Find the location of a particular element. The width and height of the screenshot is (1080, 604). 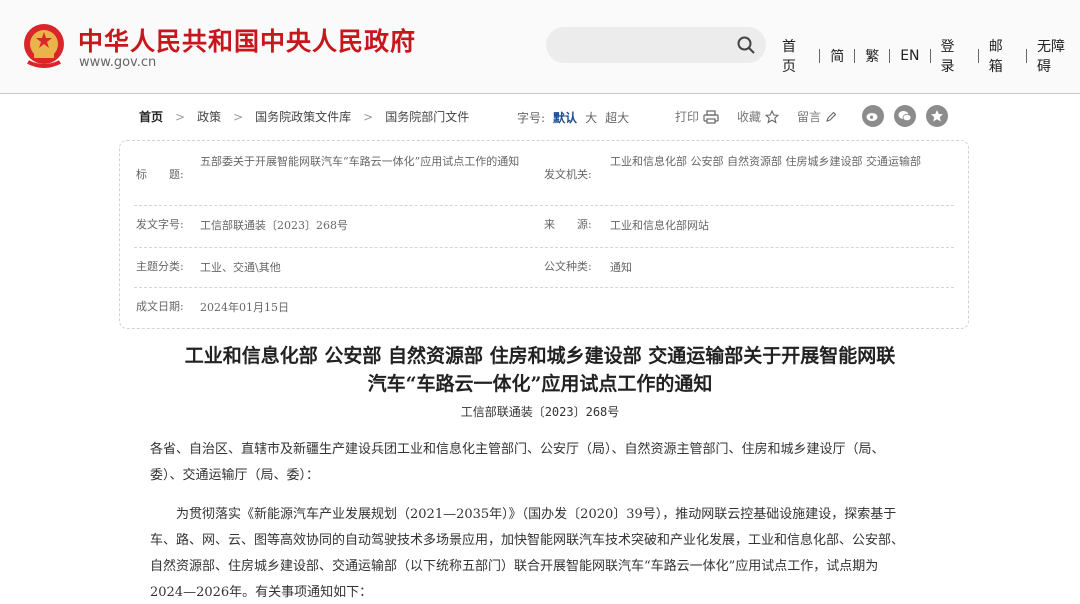

breadcrumb-dept-docs: 国务院部门文件 is located at coordinates (427, 116).